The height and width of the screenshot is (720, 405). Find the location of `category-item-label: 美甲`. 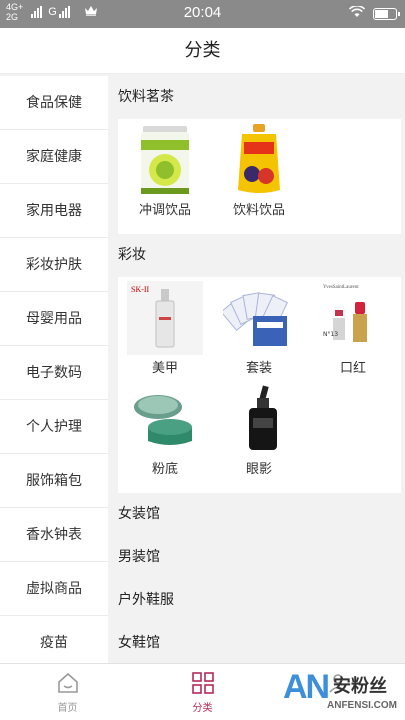

category-item-label: 美甲 is located at coordinates (164, 368).